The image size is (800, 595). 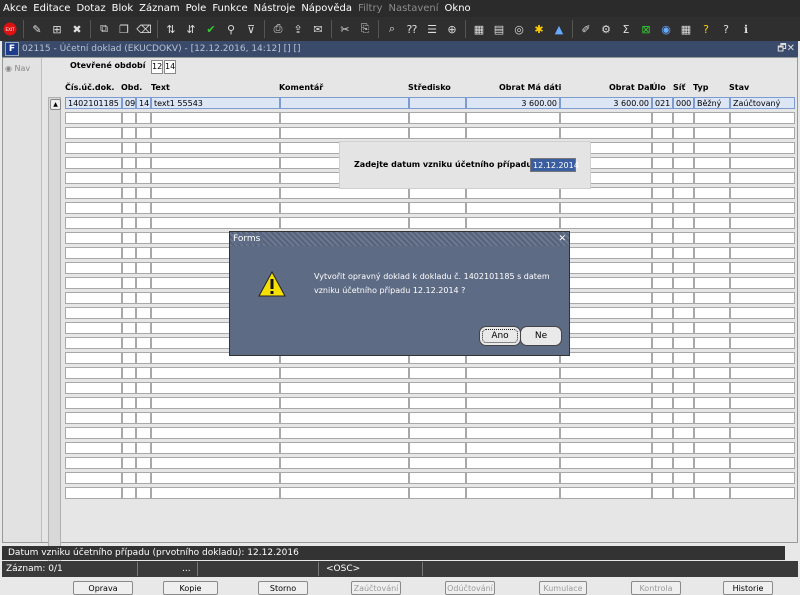 What do you see at coordinates (57, 29) in the screenshot?
I see `insert-record-icon: ⊞` at bounding box center [57, 29].